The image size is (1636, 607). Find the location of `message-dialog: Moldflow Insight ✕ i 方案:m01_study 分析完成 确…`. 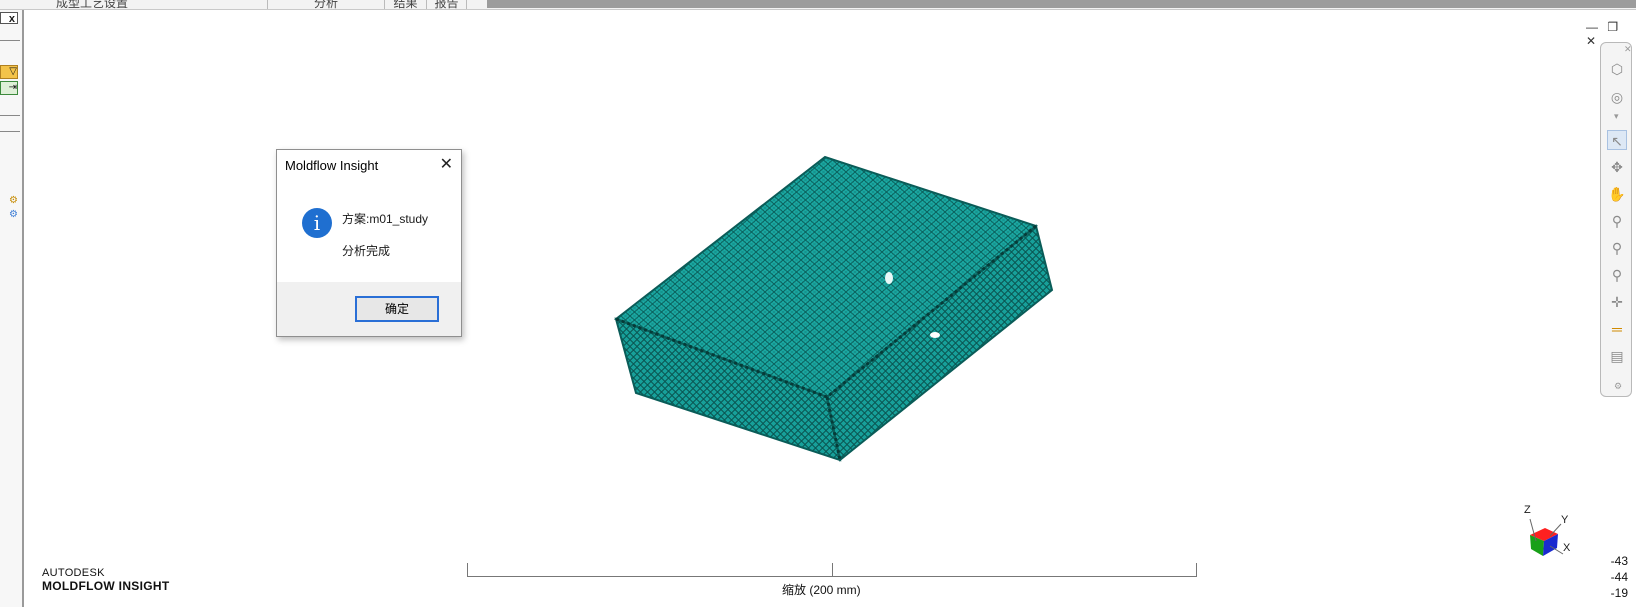

message-dialog: Moldflow Insight ✕ i 方案:m01_study 分析完成 确… is located at coordinates (369, 243).